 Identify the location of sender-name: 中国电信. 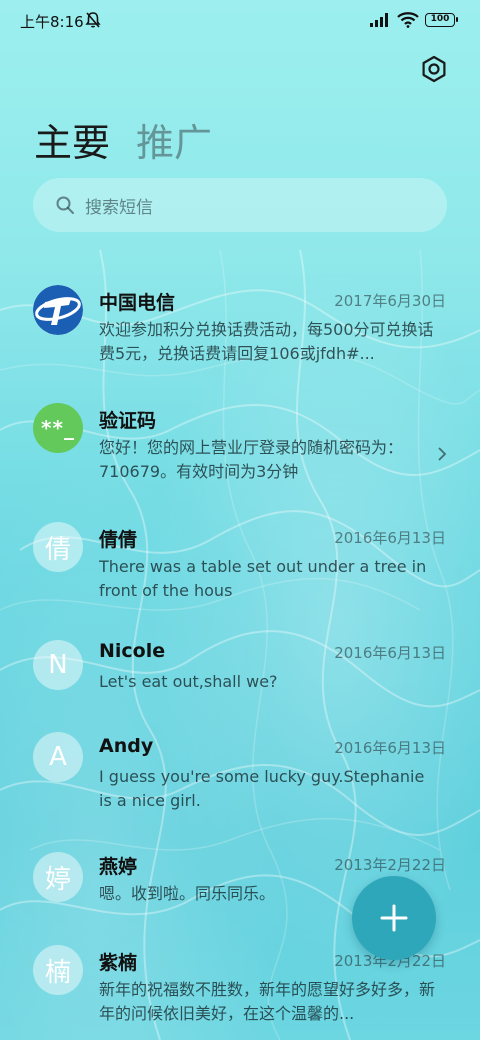
(137, 303).